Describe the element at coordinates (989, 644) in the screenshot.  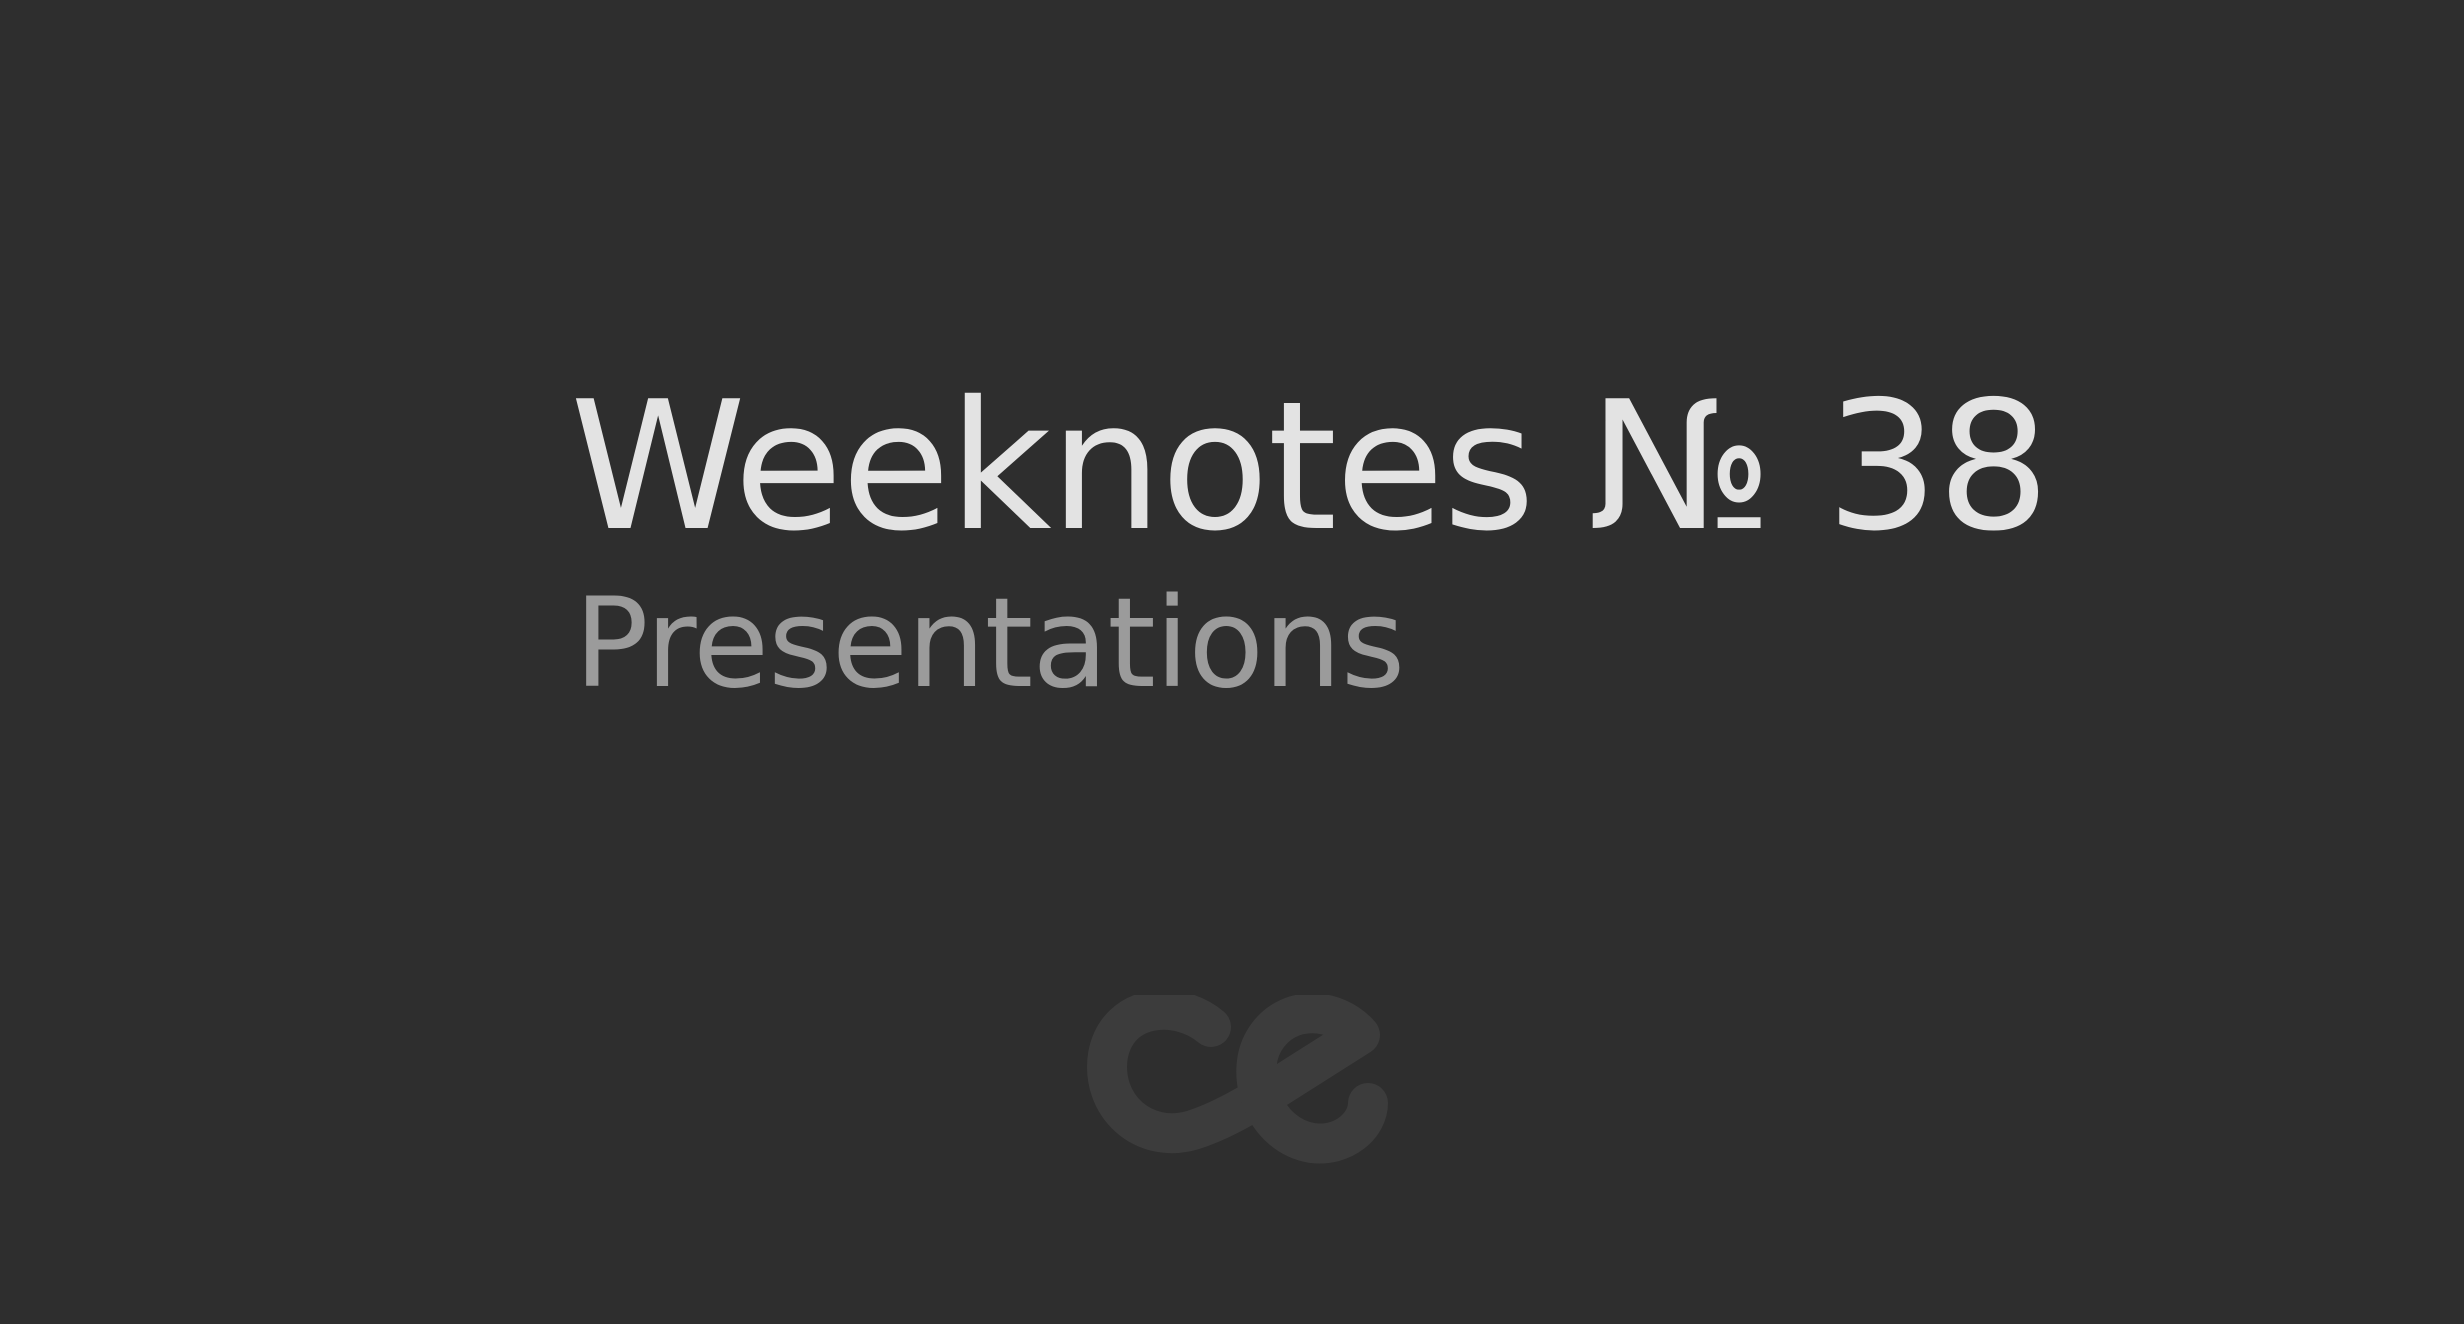
I see `page-subtitle: Presentations` at that location.